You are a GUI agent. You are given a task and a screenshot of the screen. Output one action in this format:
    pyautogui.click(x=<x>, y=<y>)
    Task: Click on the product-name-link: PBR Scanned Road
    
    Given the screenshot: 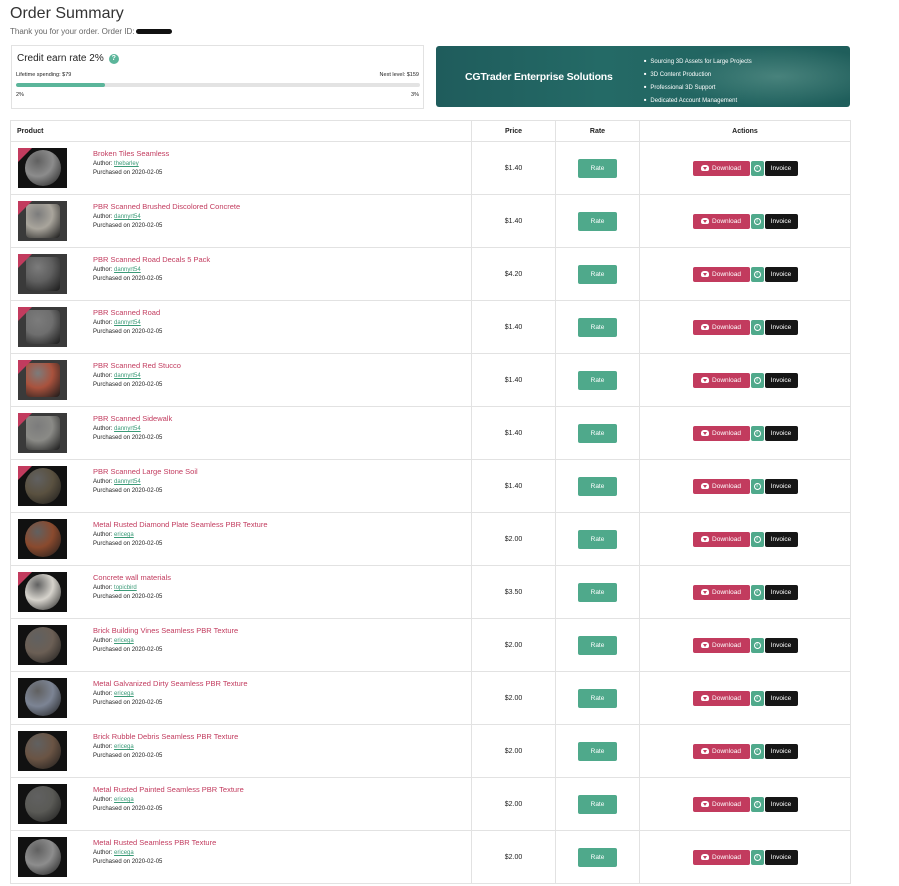 What is the action you would take?
    pyautogui.click(x=127, y=312)
    